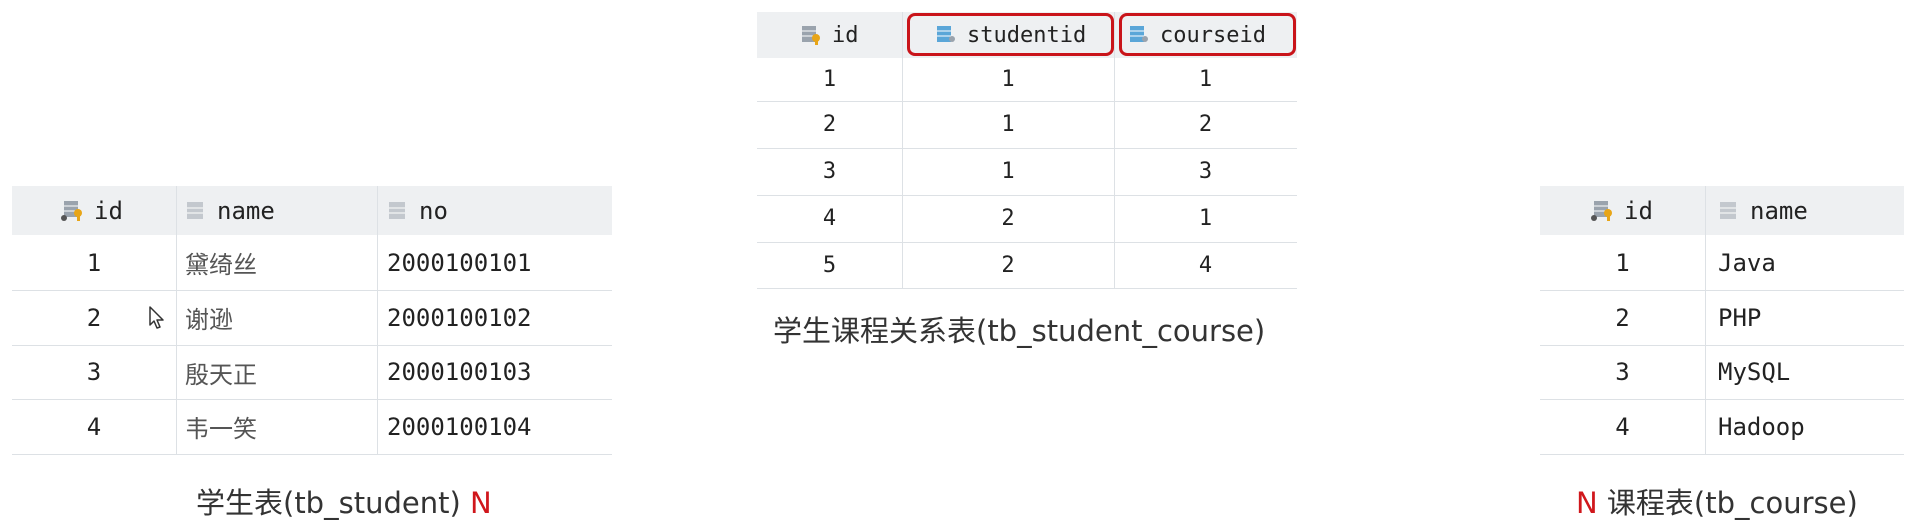  Describe the element at coordinates (1205, 265) in the screenshot. I see `cell-courseid: 4` at that location.